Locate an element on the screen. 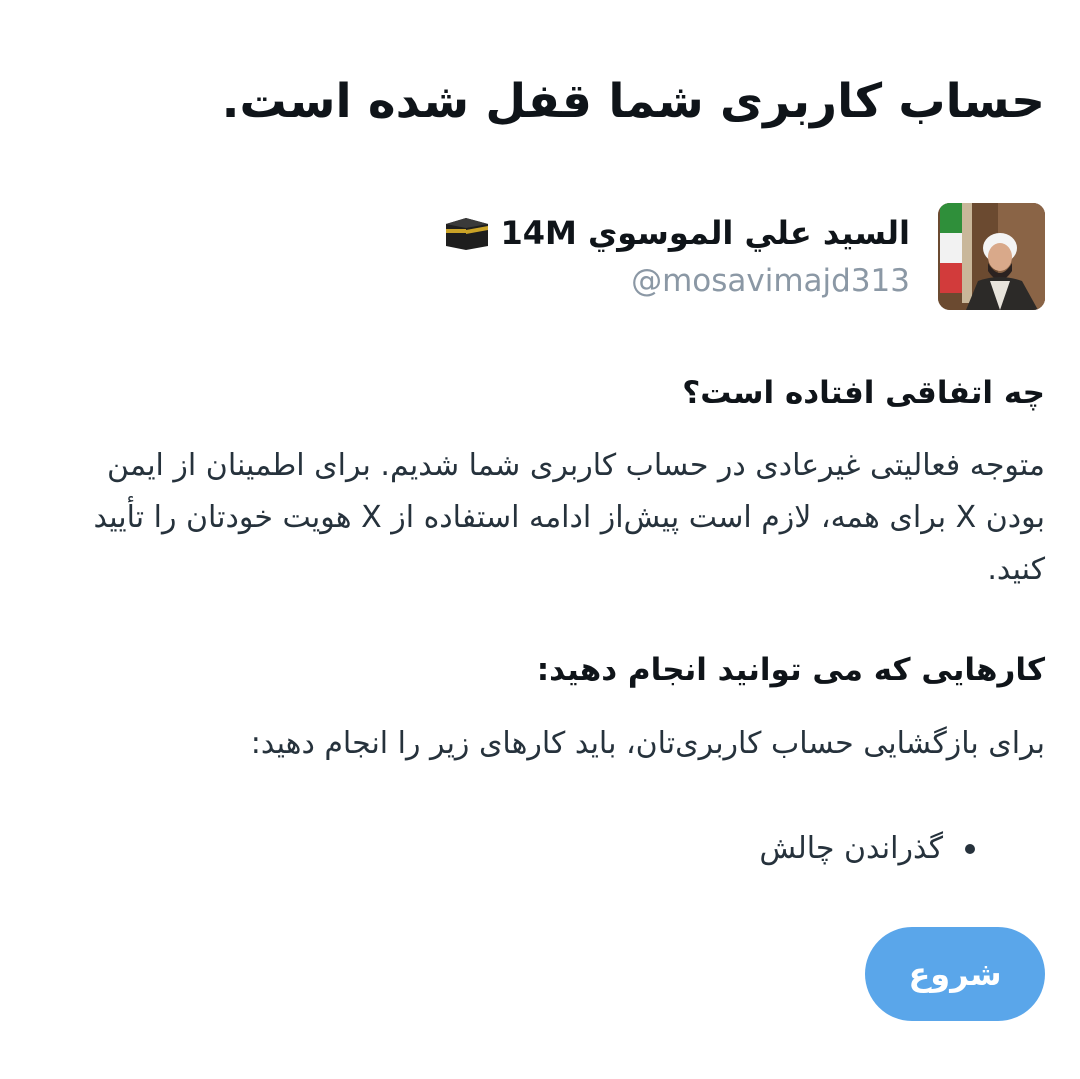 This screenshot has width=1080, height=1079. kaaba-icon is located at coordinates (467, 233).